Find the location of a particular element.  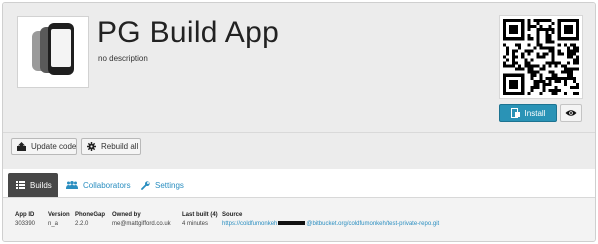

tab-collaborators: Collaborators is located at coordinates (95, 185).